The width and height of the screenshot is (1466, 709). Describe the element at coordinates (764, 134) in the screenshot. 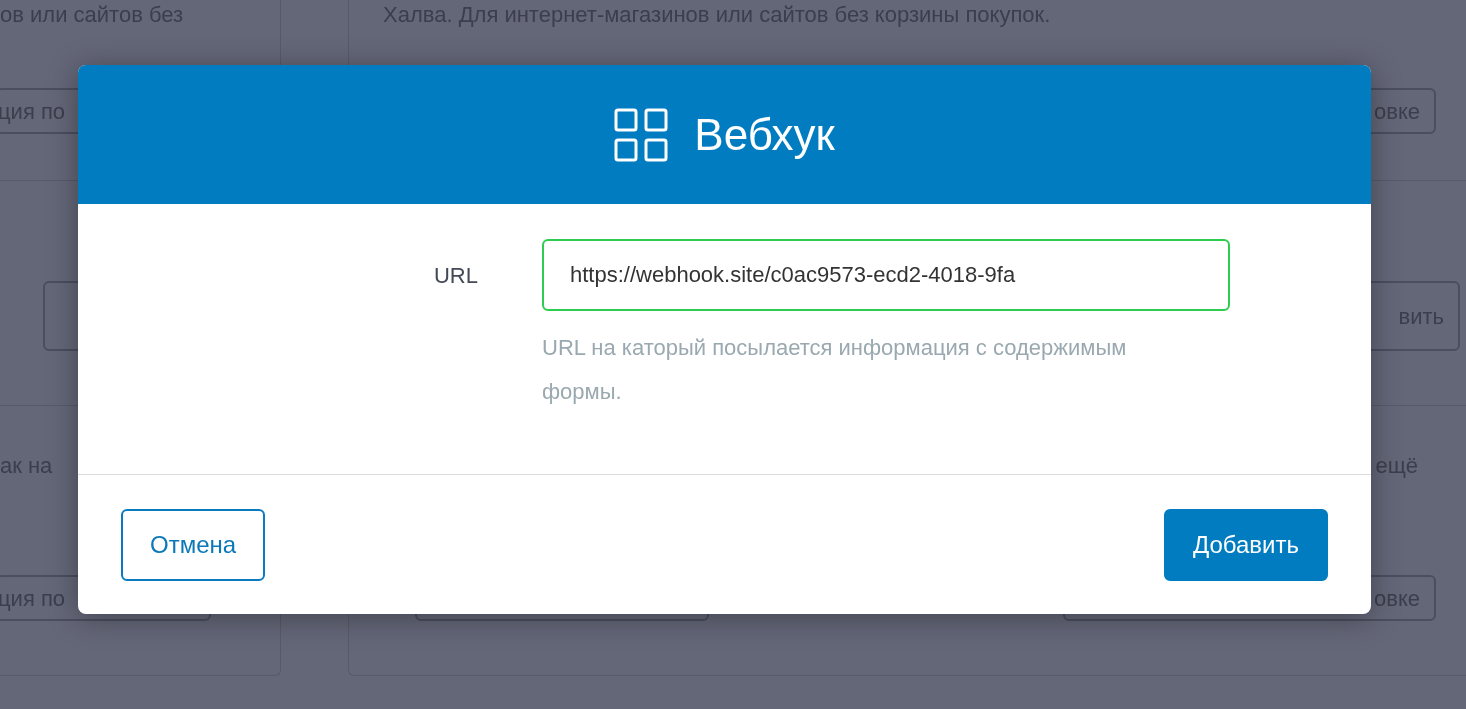

I see `dialog-title: Вебхук` at that location.